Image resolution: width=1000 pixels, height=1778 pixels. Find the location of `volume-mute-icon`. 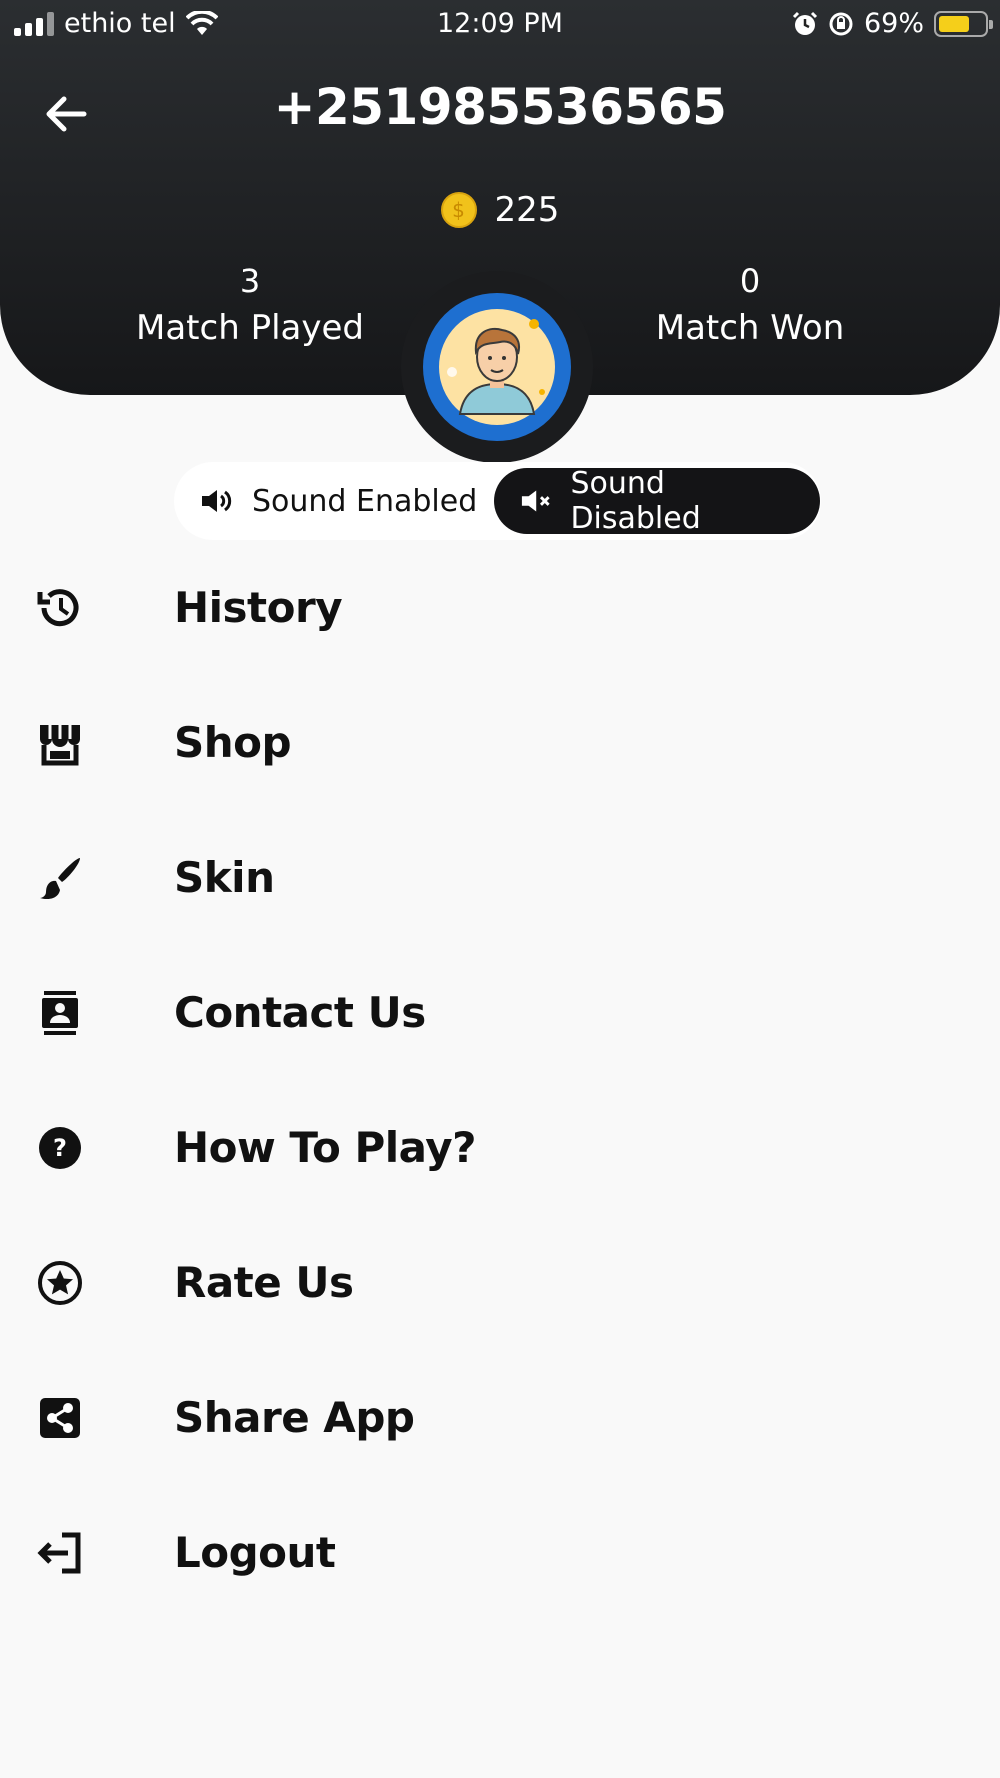

volume-mute-icon is located at coordinates (535, 501).